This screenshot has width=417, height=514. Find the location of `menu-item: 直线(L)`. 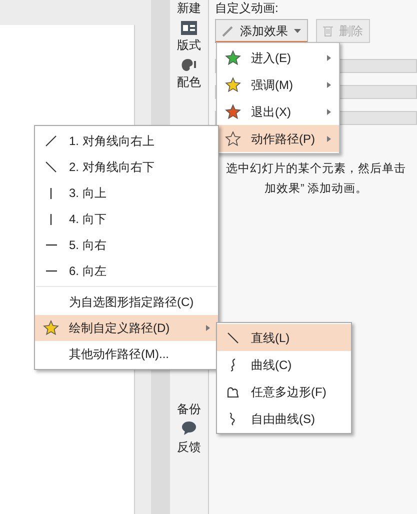

menu-item: 直线(L) is located at coordinates (284, 337).